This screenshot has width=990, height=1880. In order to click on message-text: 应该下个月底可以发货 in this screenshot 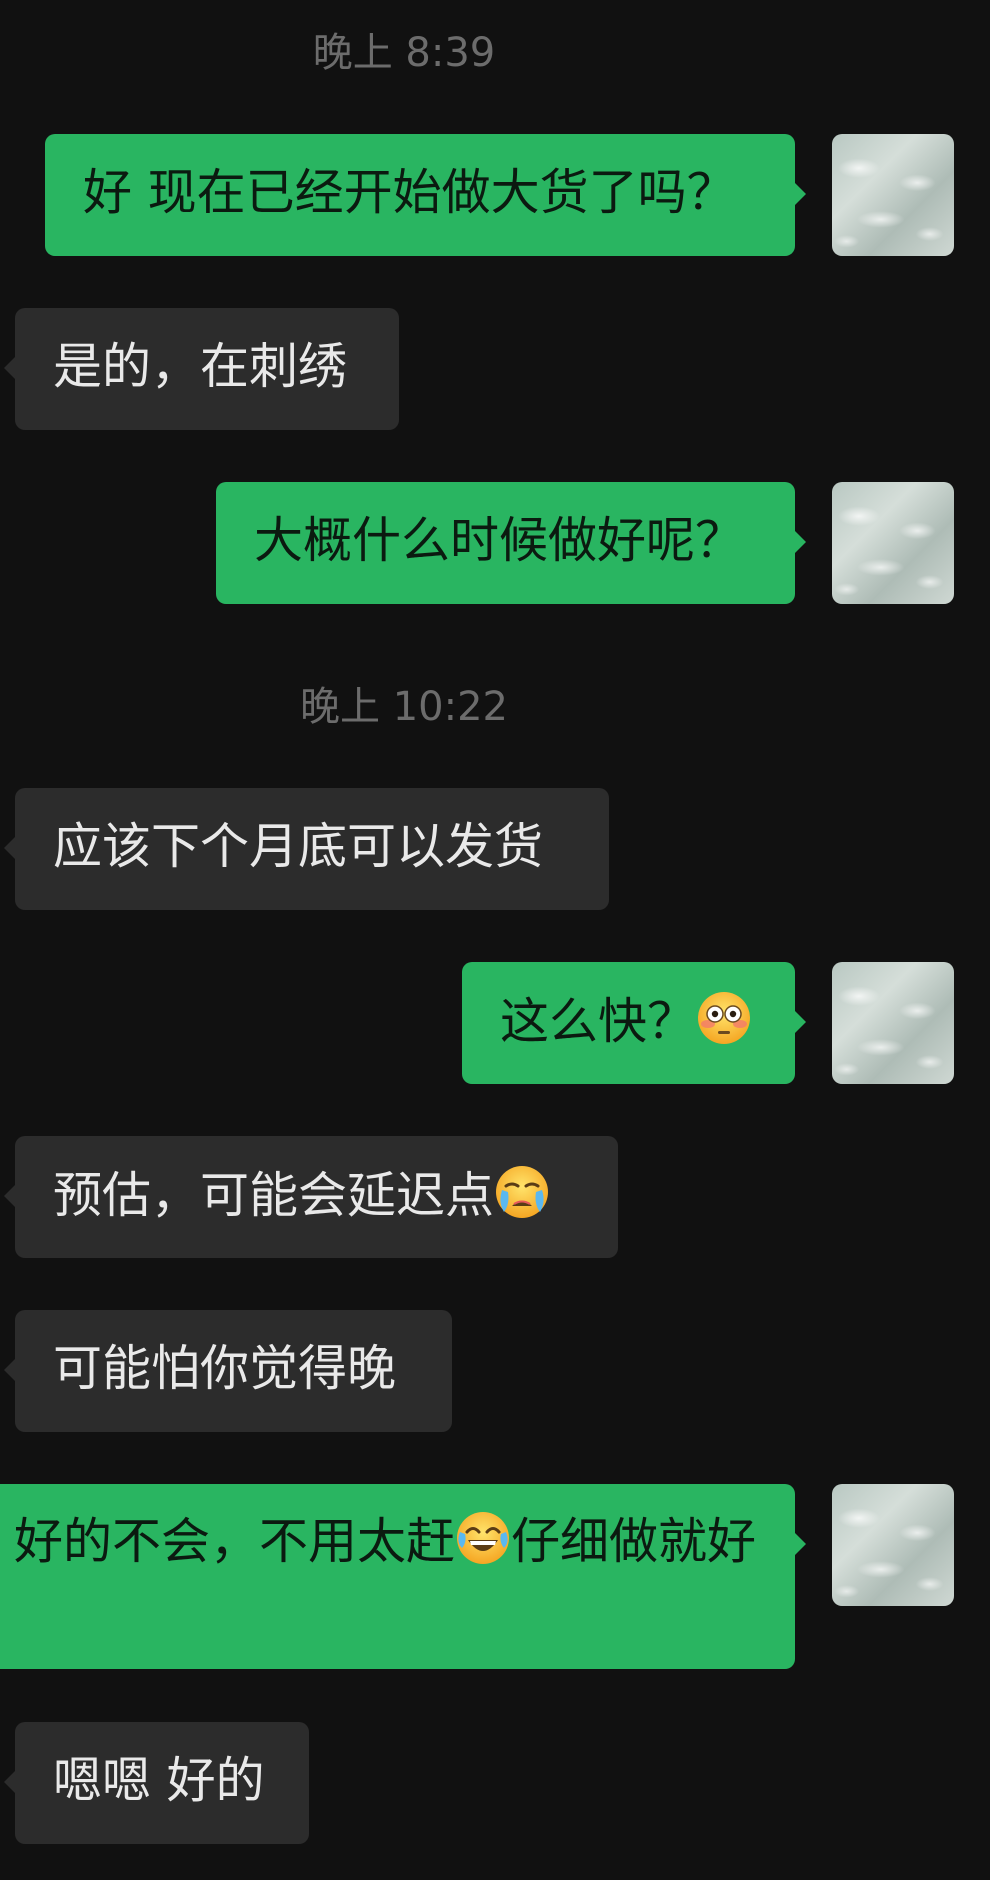, I will do `click(298, 846)`.